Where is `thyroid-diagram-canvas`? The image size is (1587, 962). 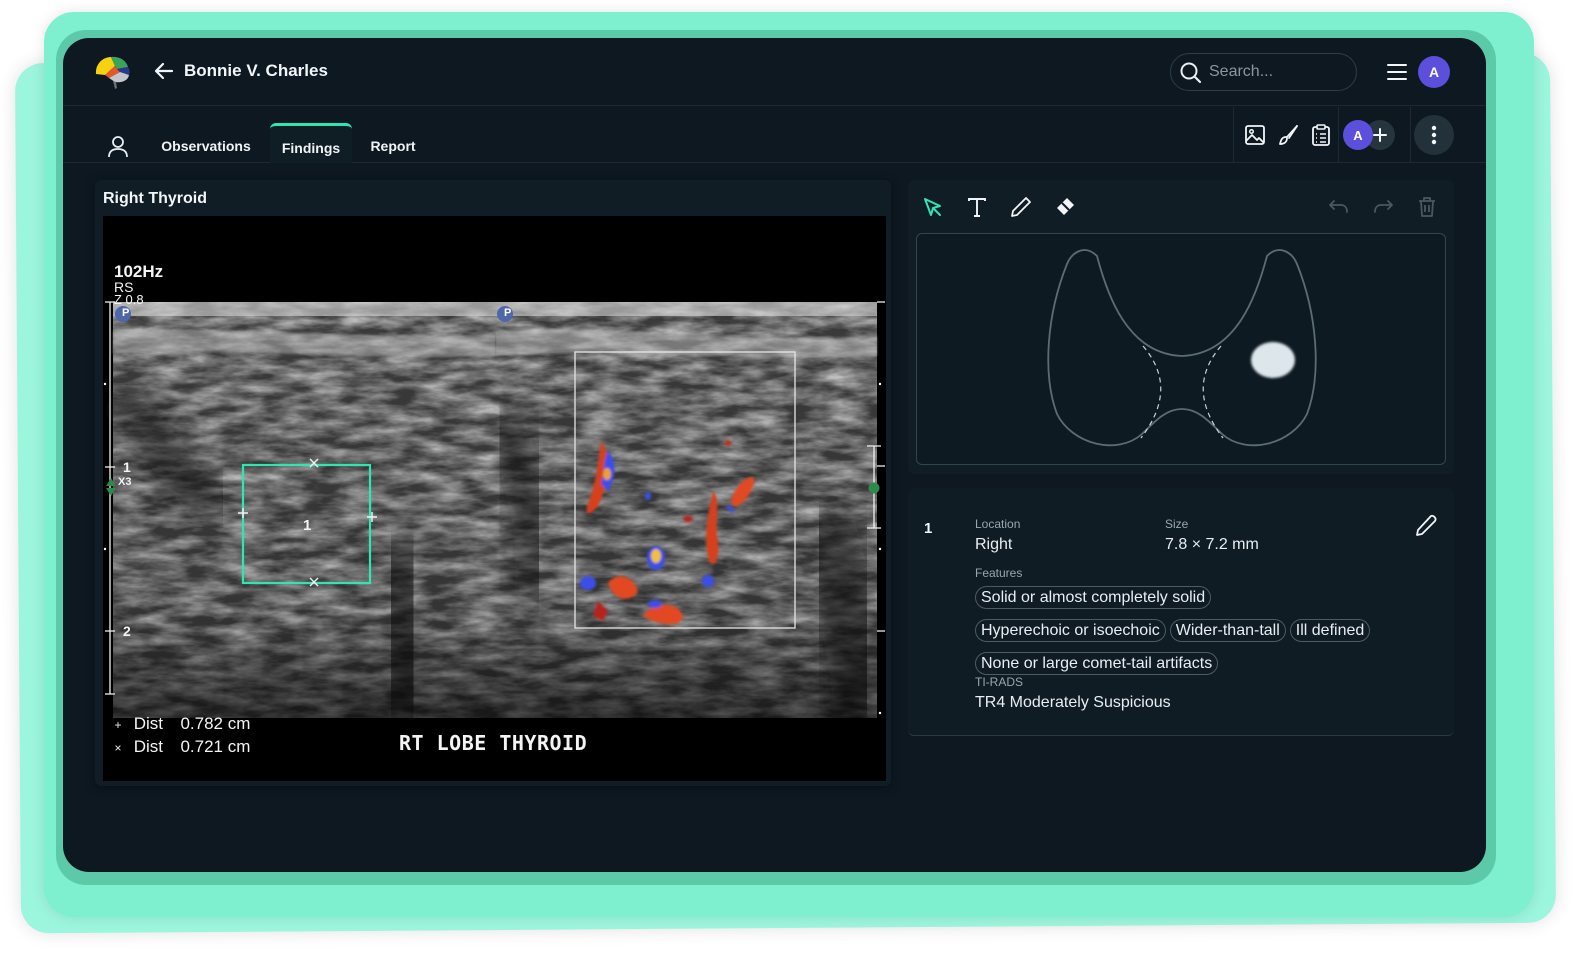
thyroid-diagram-canvas is located at coordinates (1181, 349).